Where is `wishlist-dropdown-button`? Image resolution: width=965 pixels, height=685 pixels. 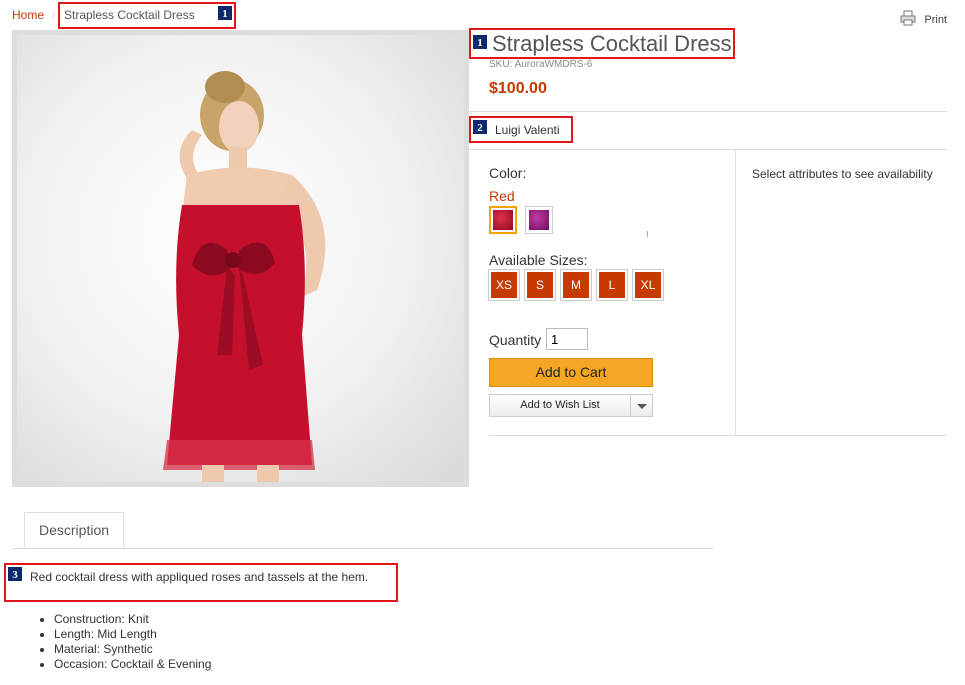
wishlist-dropdown-button is located at coordinates (642, 405).